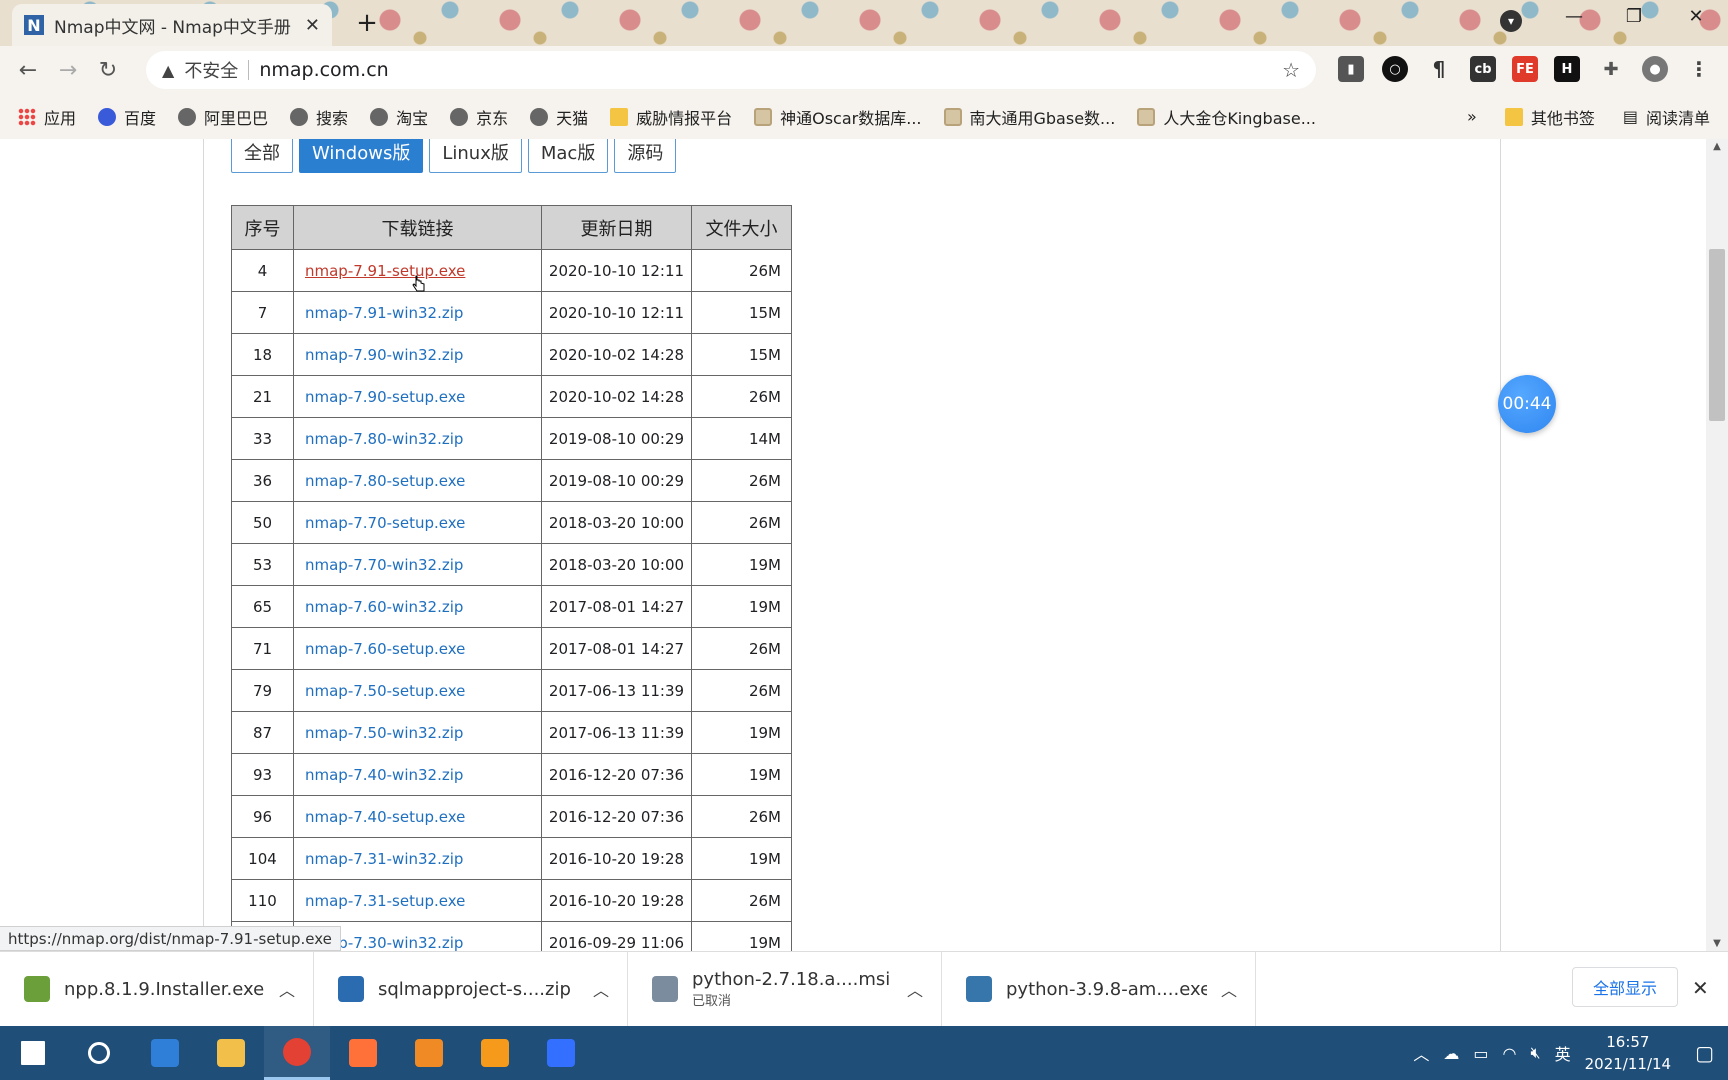 This screenshot has width=1728, height=1080. Describe the element at coordinates (1700, 988) in the screenshot. I see `close-shelf-icon: ✕` at that location.